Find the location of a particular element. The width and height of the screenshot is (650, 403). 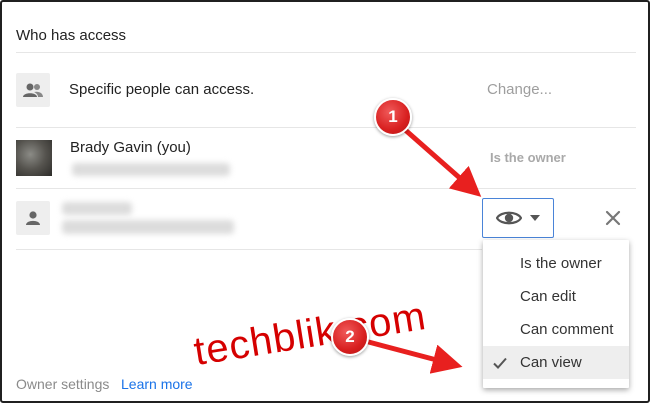

annotation-arrows is located at coordinates (421, 250).